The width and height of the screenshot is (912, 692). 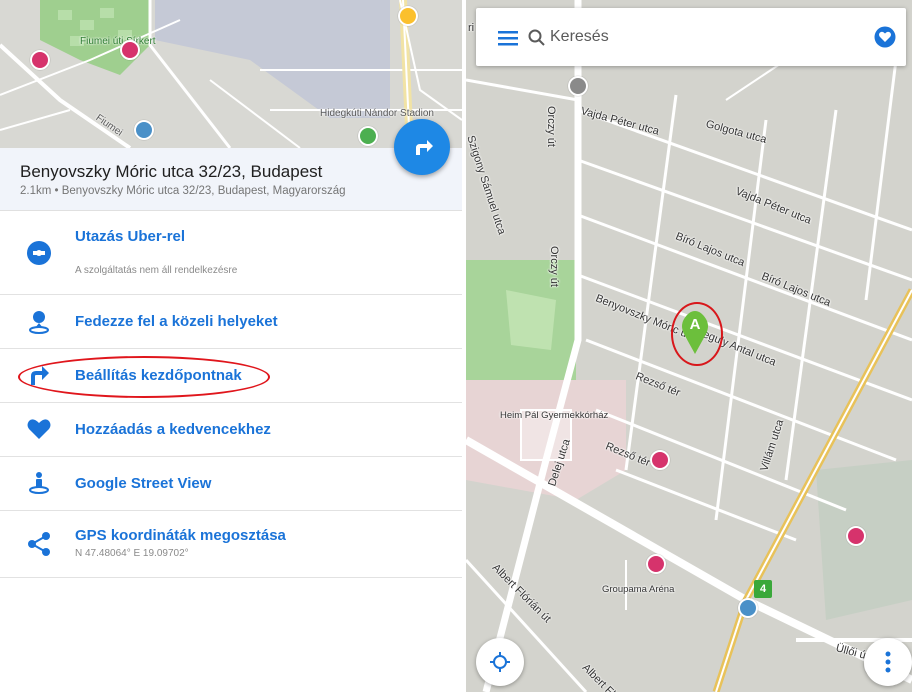 I want to click on location-pin-a: A, so click(x=695, y=332).